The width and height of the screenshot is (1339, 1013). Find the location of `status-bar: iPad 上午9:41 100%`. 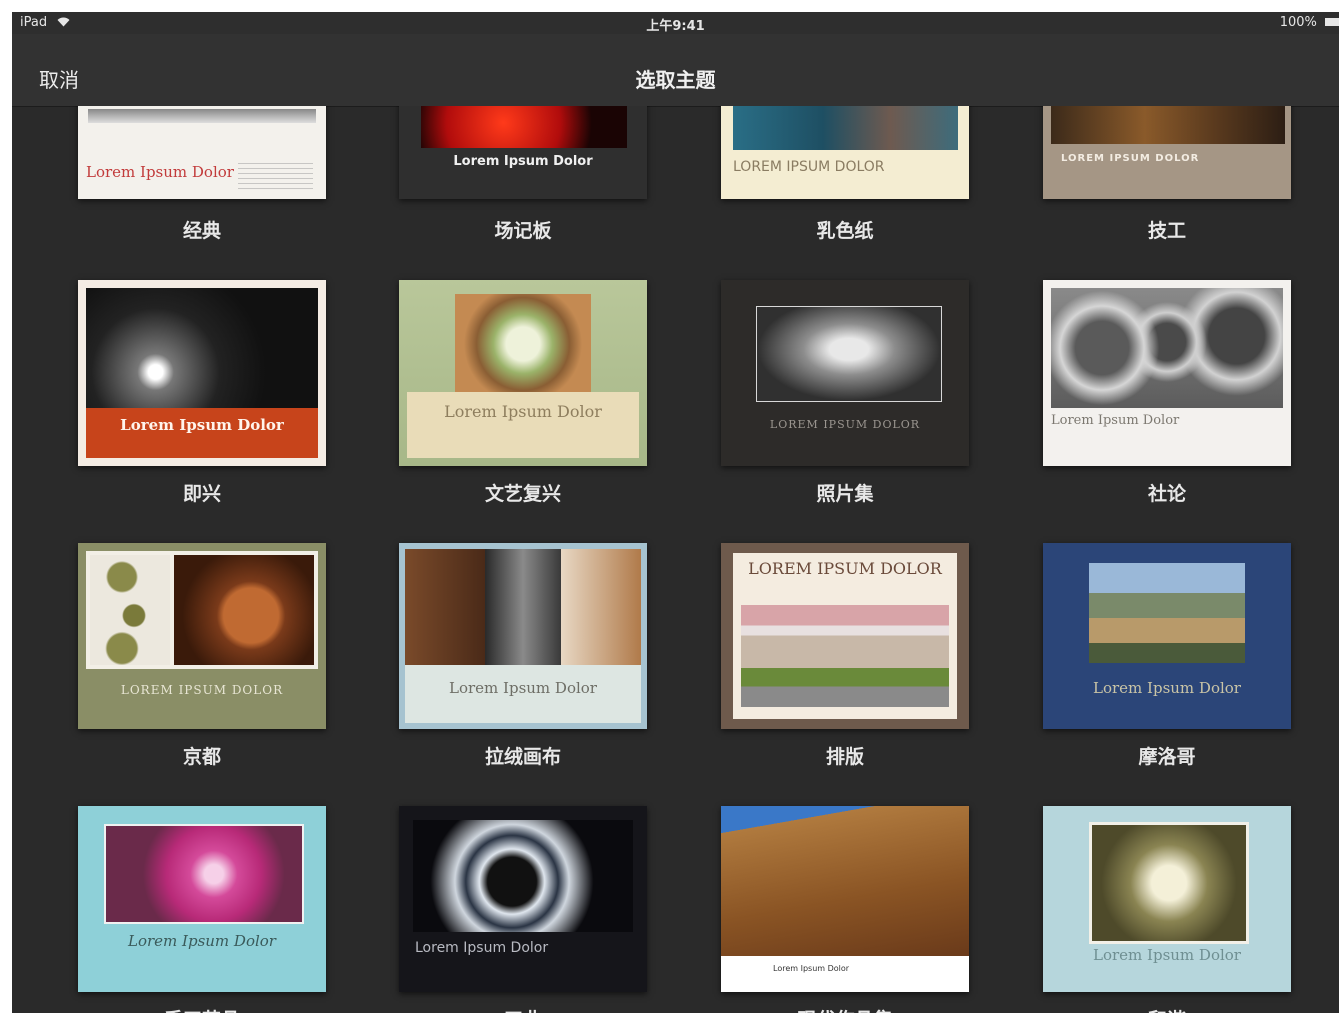

status-bar: iPad 上午9:41 100% is located at coordinates (675, 23).